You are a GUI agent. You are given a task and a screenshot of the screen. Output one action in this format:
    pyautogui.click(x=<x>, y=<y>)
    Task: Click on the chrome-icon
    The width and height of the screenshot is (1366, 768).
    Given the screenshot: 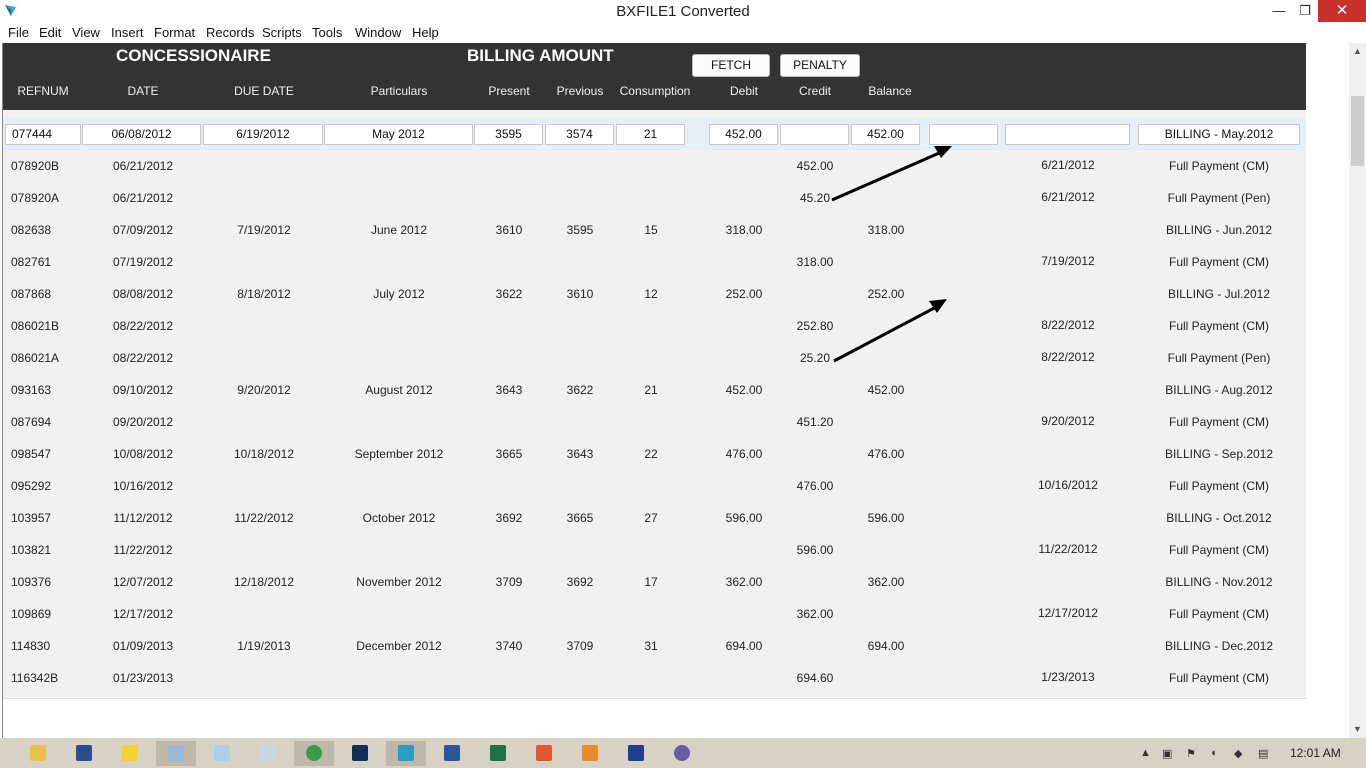 What is the action you would take?
    pyautogui.click(x=314, y=753)
    